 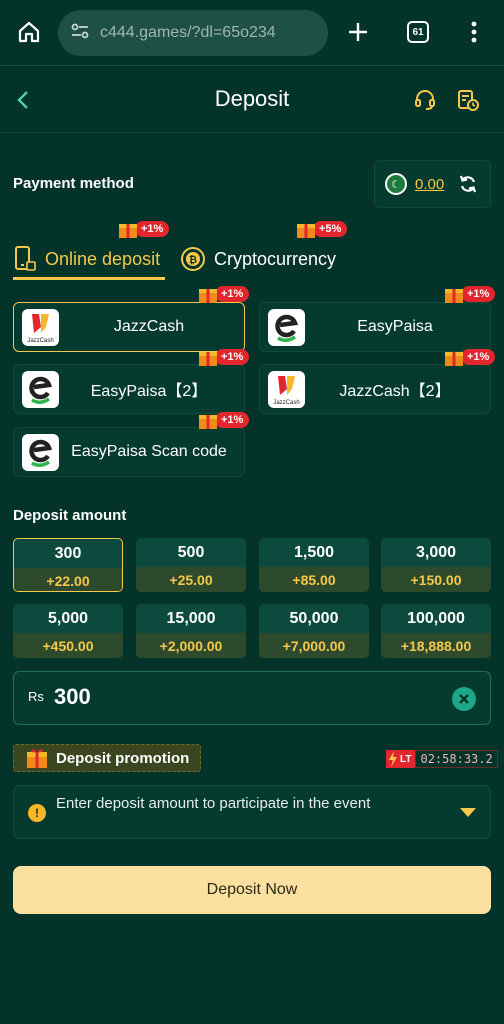 I want to click on tab-count: 61, so click(x=418, y=32).